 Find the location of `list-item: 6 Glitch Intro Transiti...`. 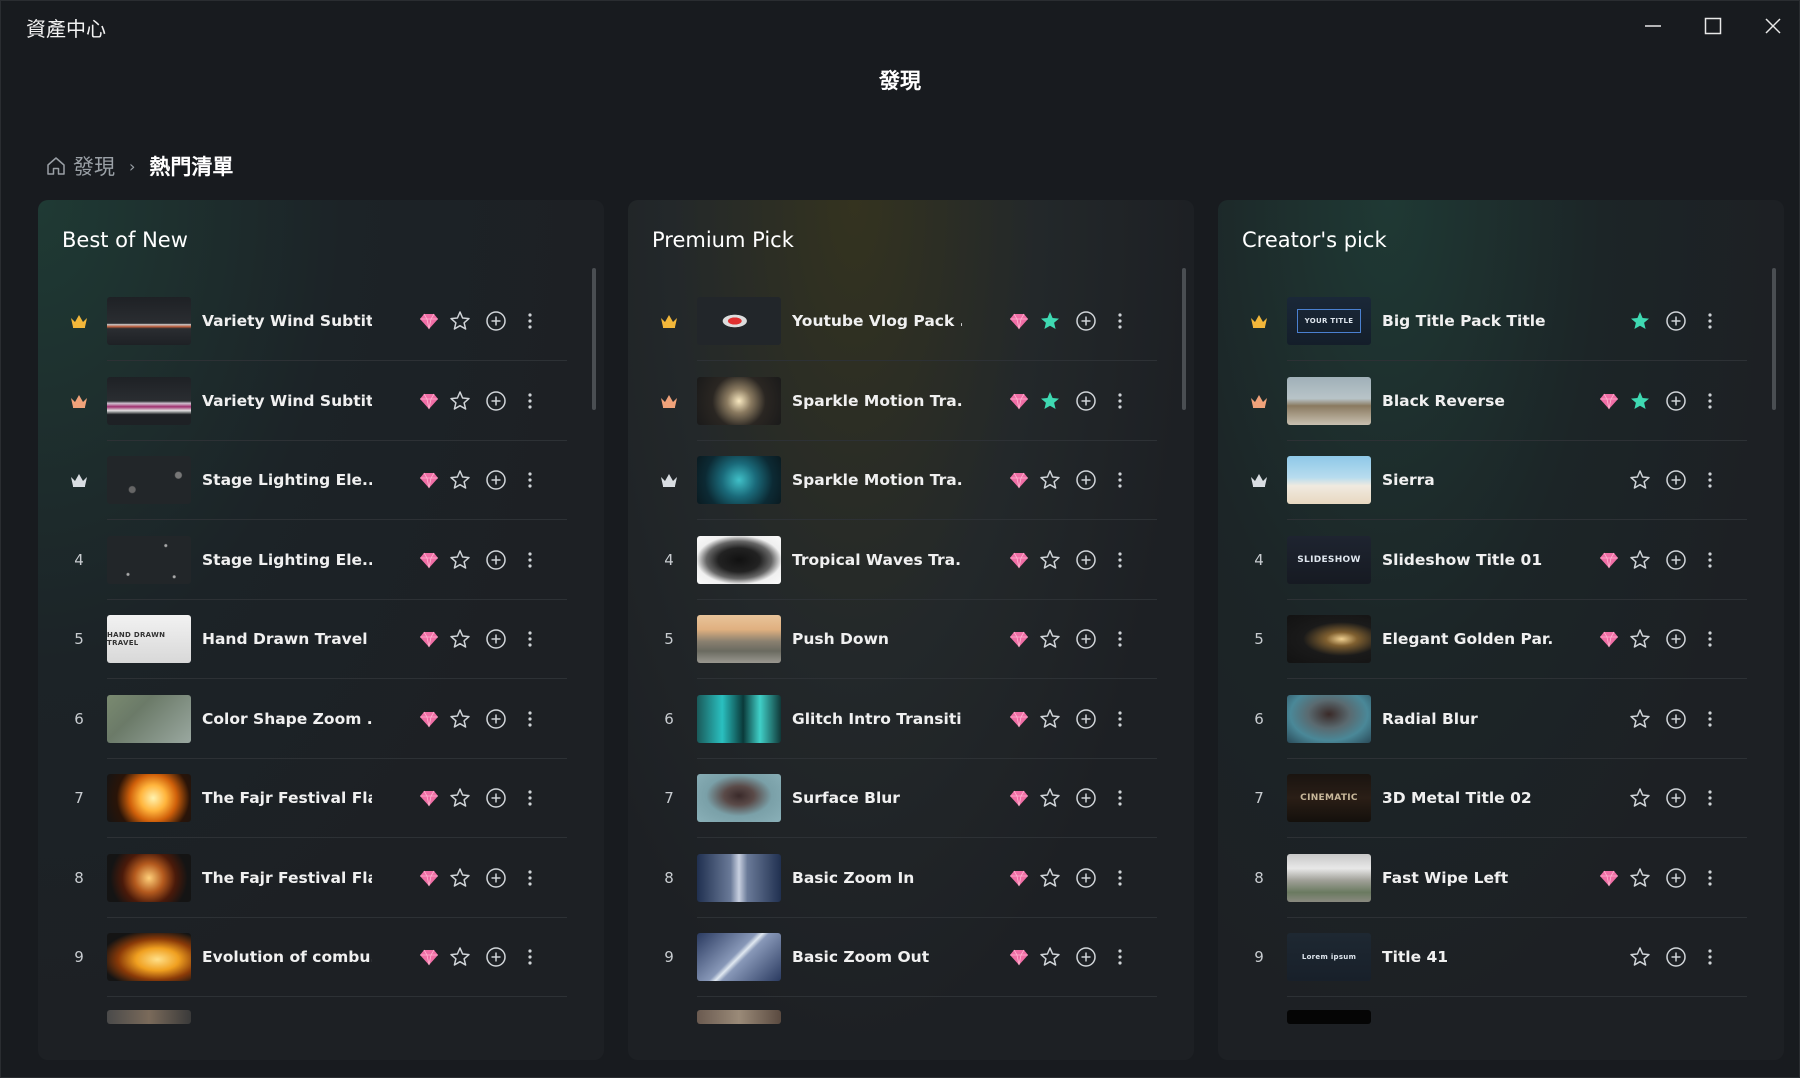

list-item: 6 Glitch Intro Transiti... is located at coordinates (911, 719).